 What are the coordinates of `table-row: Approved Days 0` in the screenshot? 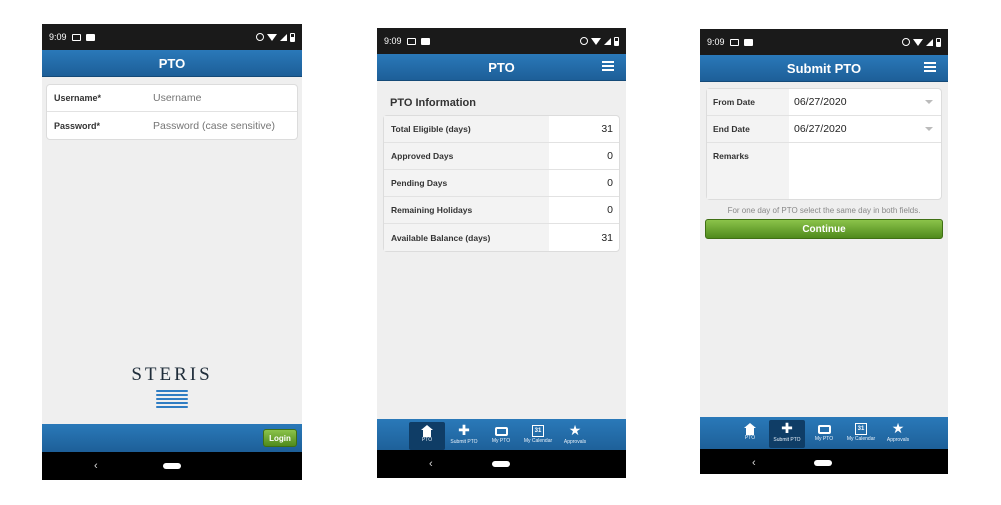 It's located at (501, 156).